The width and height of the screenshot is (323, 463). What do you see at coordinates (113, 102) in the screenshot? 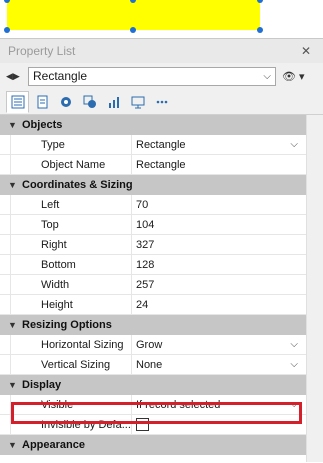
I see `chart-icon` at bounding box center [113, 102].